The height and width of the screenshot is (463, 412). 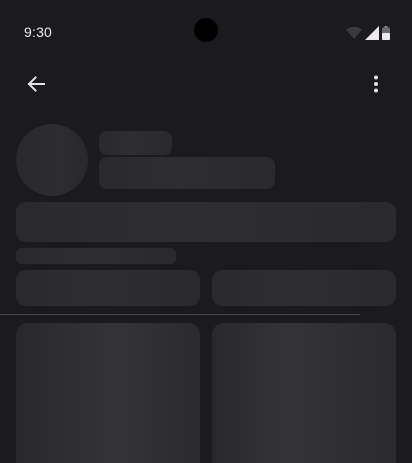 I want to click on status-icons, so click(x=368, y=33).